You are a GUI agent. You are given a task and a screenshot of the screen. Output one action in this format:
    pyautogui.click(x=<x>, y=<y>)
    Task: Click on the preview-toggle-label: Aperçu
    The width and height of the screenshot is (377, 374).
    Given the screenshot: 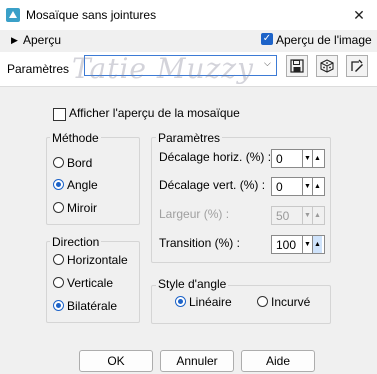 What is the action you would take?
    pyautogui.click(x=42, y=40)
    